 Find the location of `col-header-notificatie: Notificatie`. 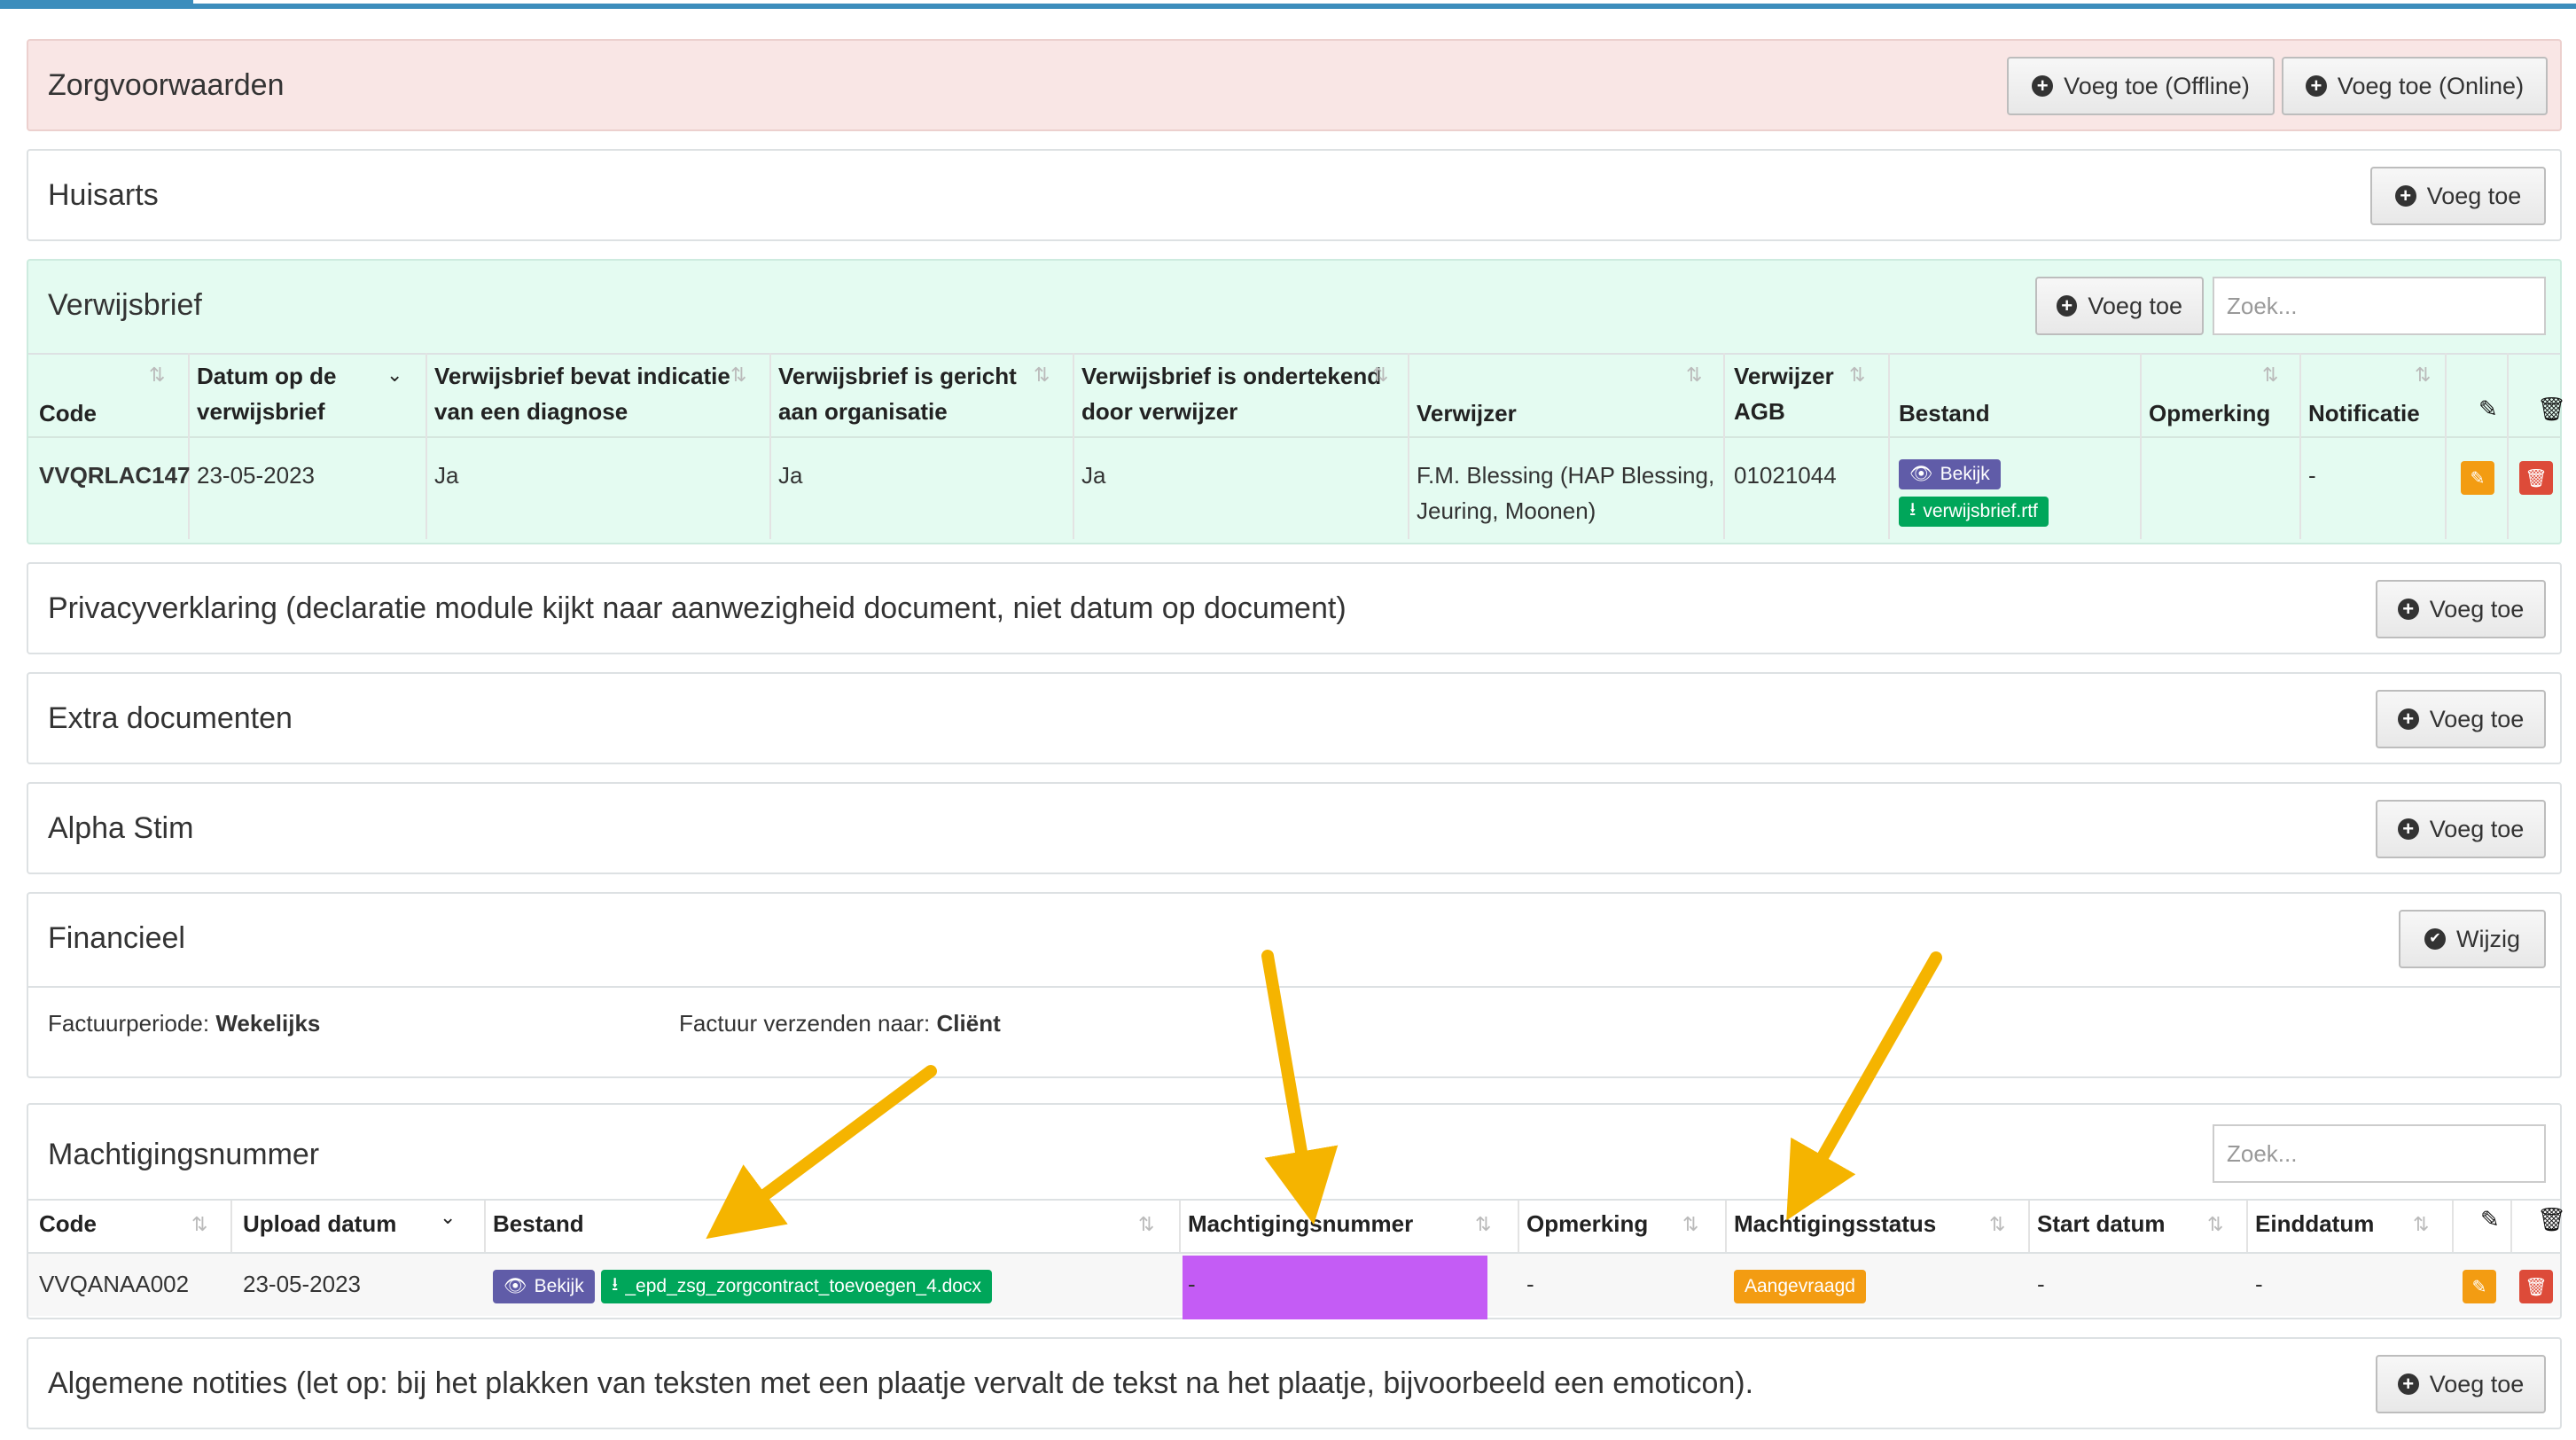

col-header-notificatie: Notificatie is located at coordinates (2364, 413).